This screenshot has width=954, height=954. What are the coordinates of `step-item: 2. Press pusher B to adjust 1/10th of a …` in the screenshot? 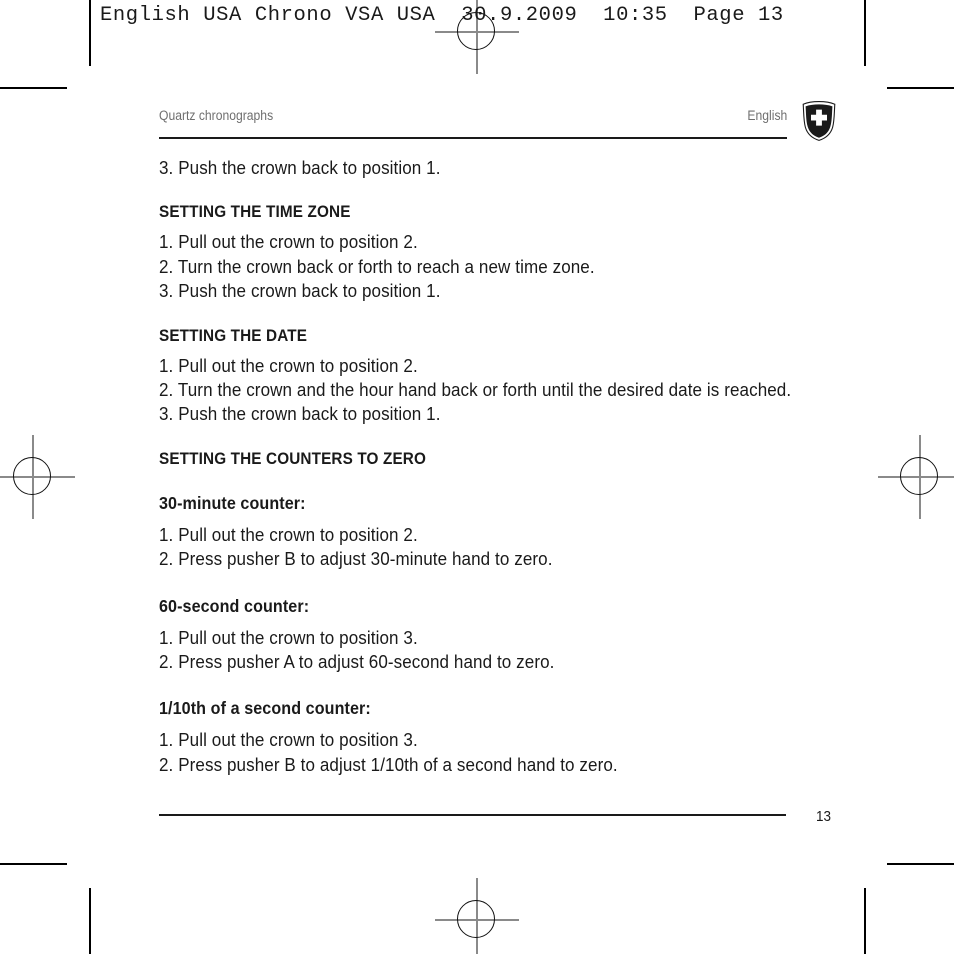 It's located at (388, 764).